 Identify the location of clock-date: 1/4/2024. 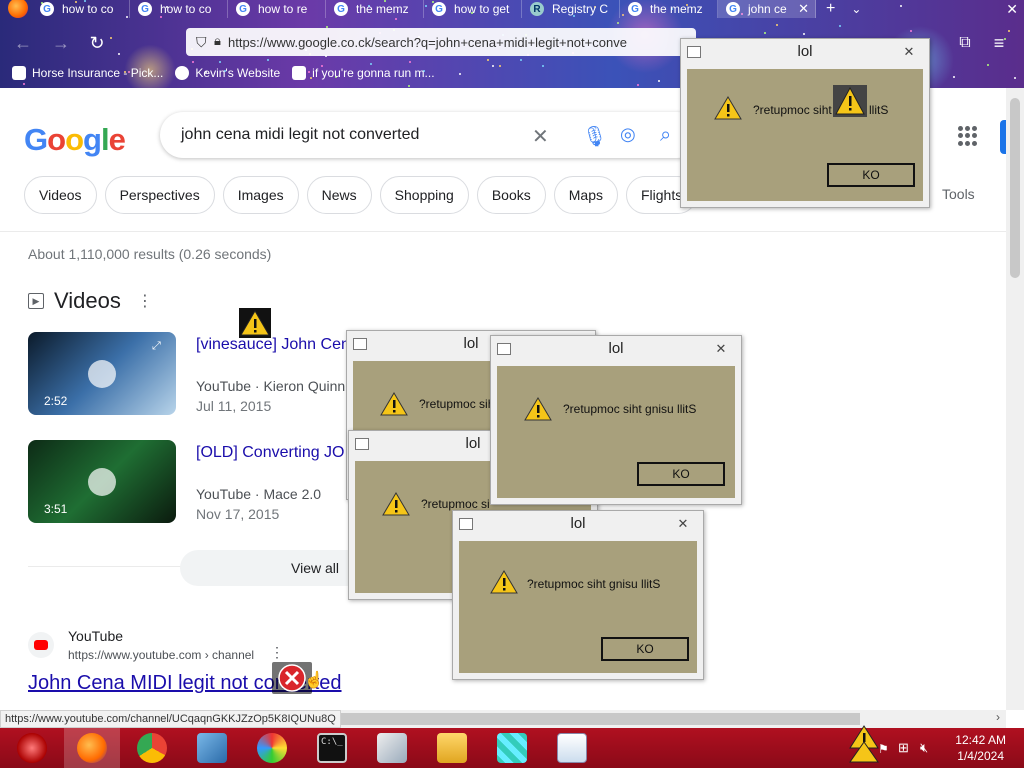
(980, 756).